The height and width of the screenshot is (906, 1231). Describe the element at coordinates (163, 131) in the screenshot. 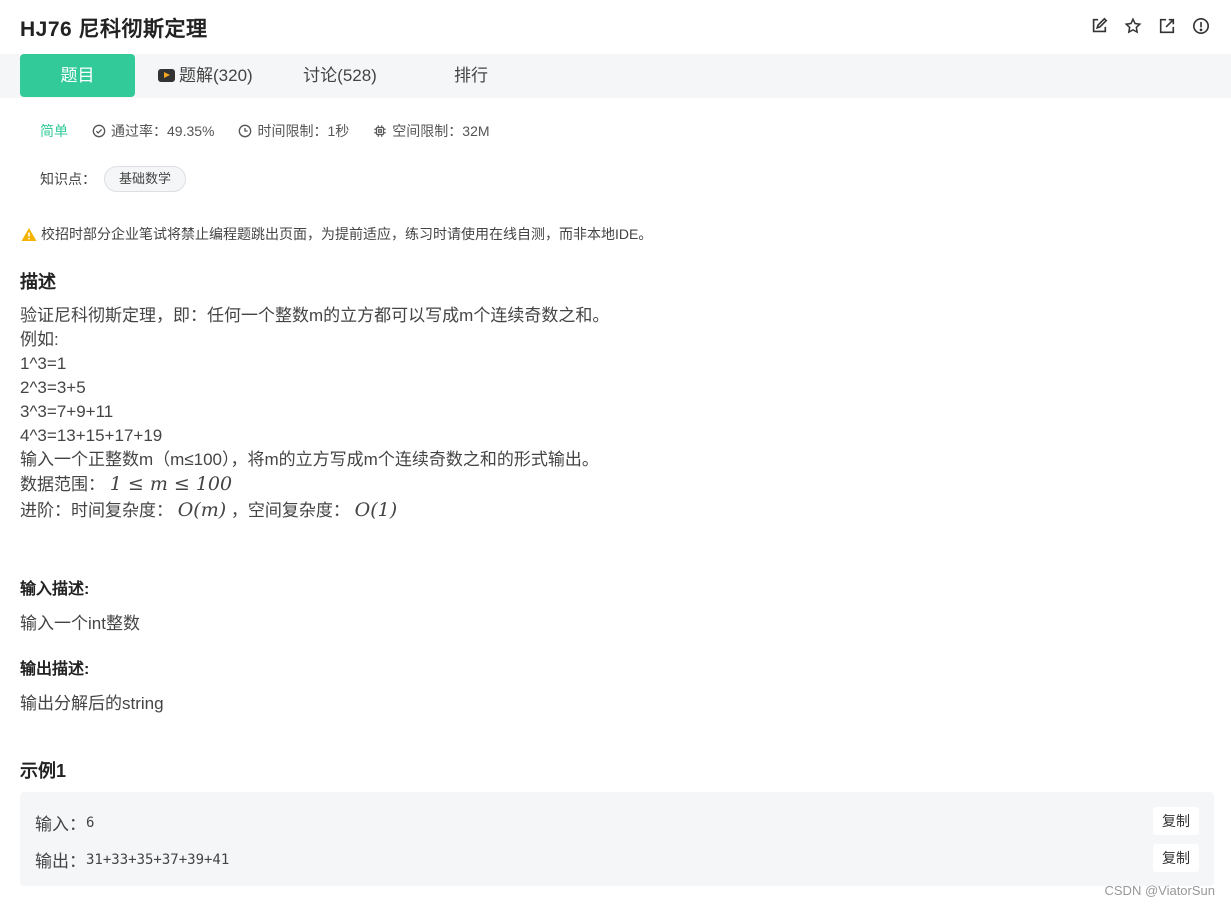

I see `pass-rate-text: 通过率：49.35%` at that location.